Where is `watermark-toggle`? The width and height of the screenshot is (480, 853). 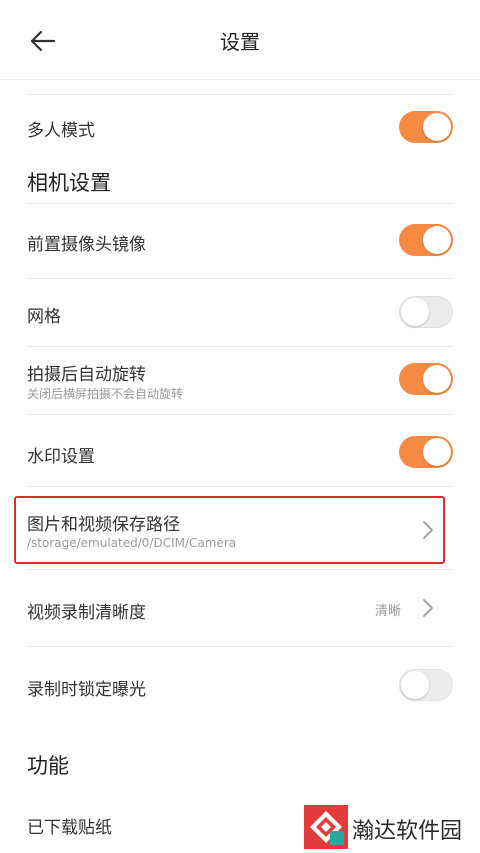 watermark-toggle is located at coordinates (426, 452).